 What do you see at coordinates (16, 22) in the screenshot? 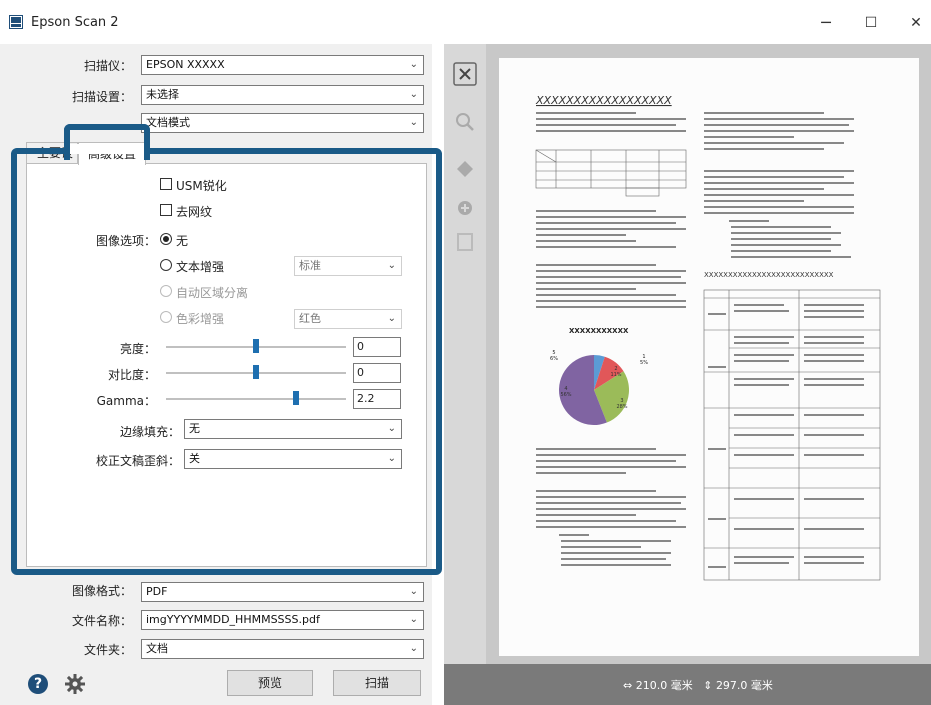
I see `app-icon` at bounding box center [16, 22].